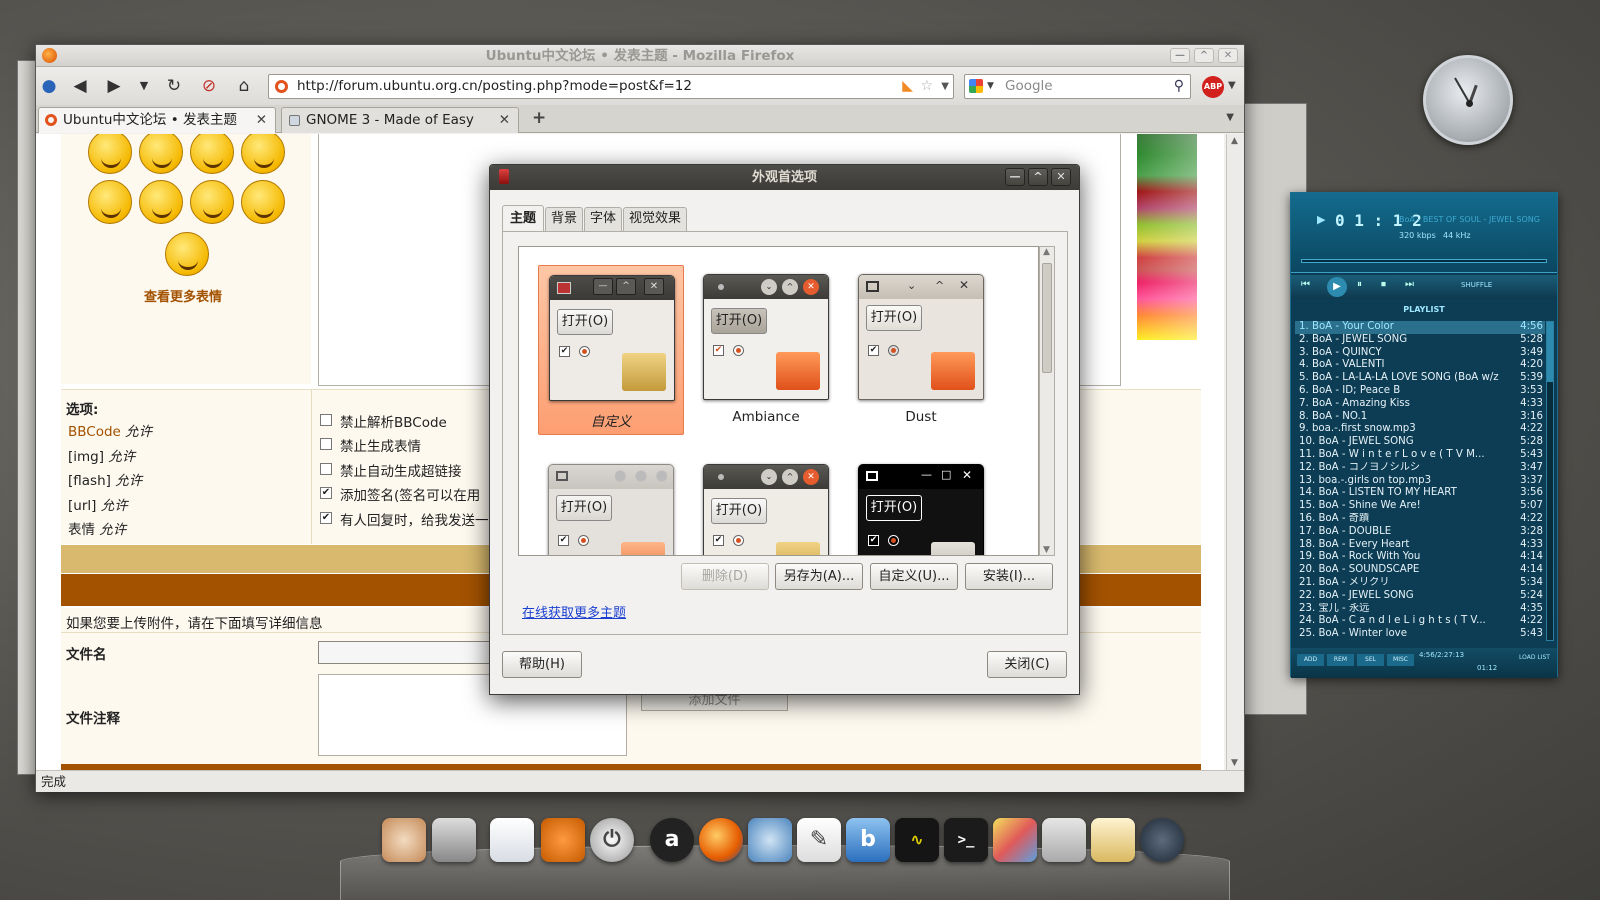 The height and width of the screenshot is (900, 1600). I want to click on playlist-scrollbar, so click(1550, 481).